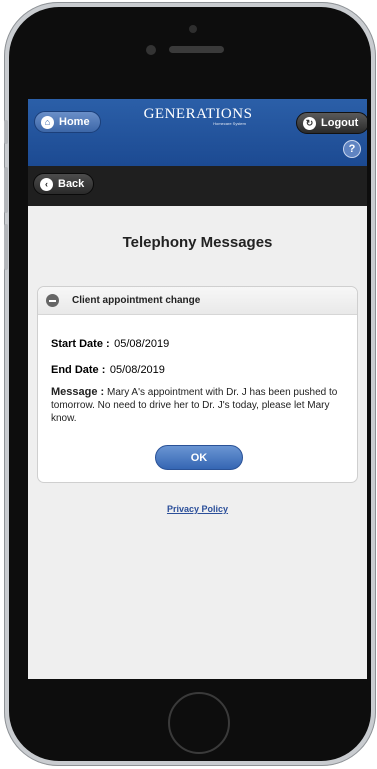 The height and width of the screenshot is (769, 377). What do you see at coordinates (198, 116) in the screenshot?
I see `app-logo: GENERATIONS Homecare System` at bounding box center [198, 116].